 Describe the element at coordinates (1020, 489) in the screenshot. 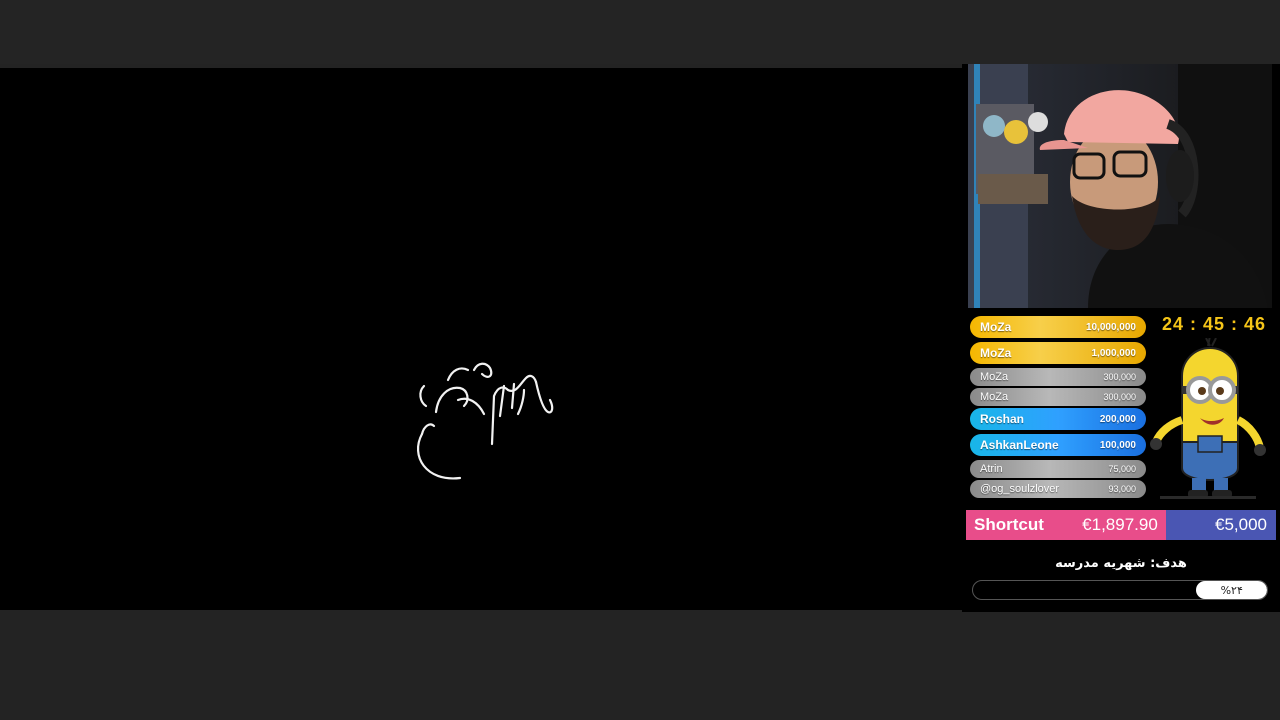

I see `donor-name: @og_soulzlover` at that location.